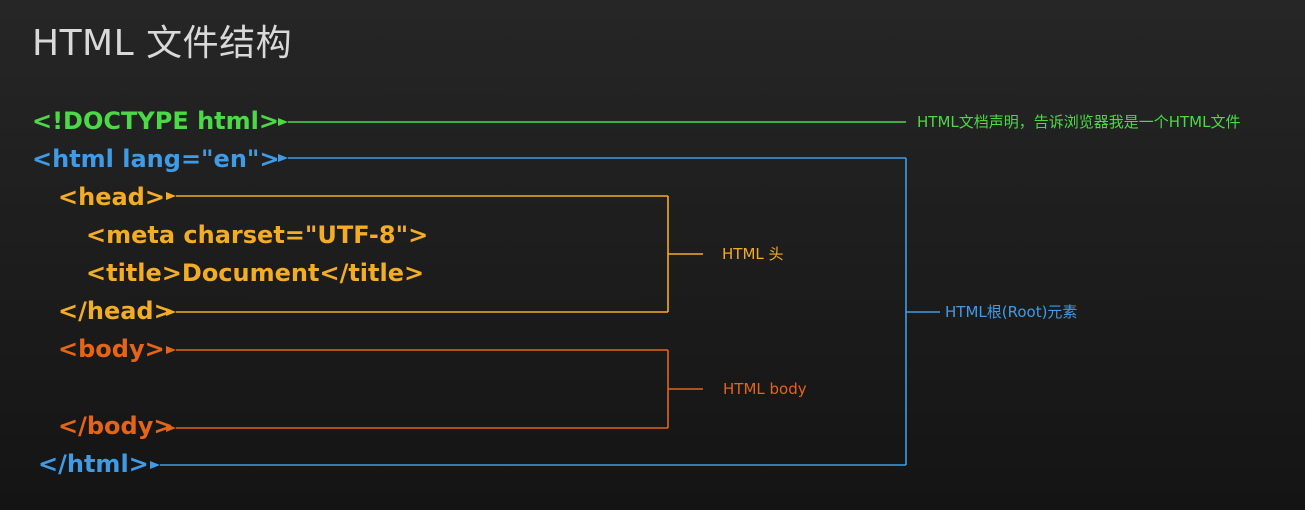 Image resolution: width=1305 pixels, height=510 pixels. Describe the element at coordinates (1011, 312) in the screenshot. I see `root-annotation: HTML根(Root)元素` at that location.